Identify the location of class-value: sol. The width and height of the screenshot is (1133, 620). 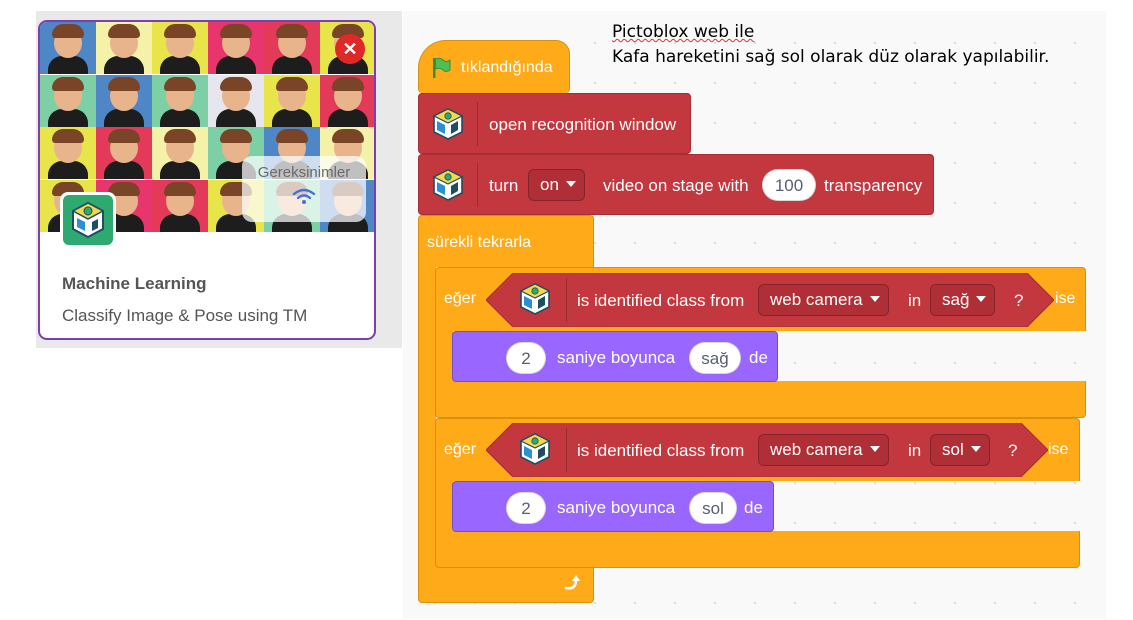
(953, 449).